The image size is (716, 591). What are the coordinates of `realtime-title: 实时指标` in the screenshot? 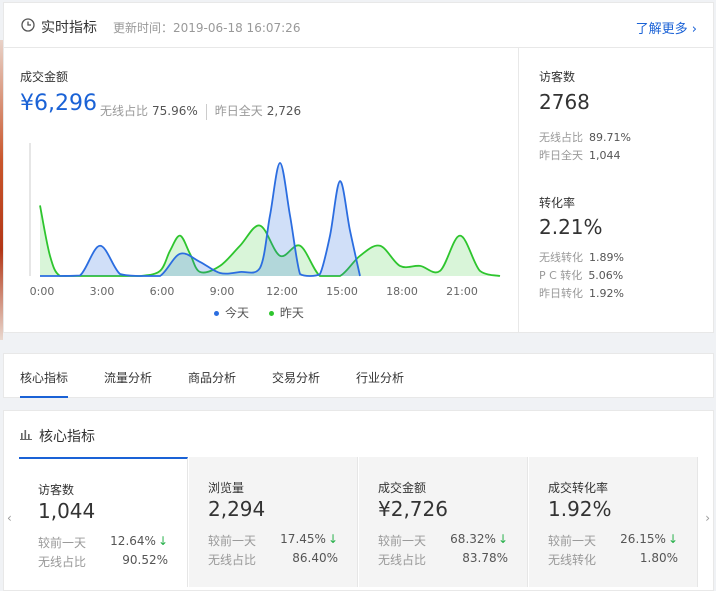 It's located at (69, 28).